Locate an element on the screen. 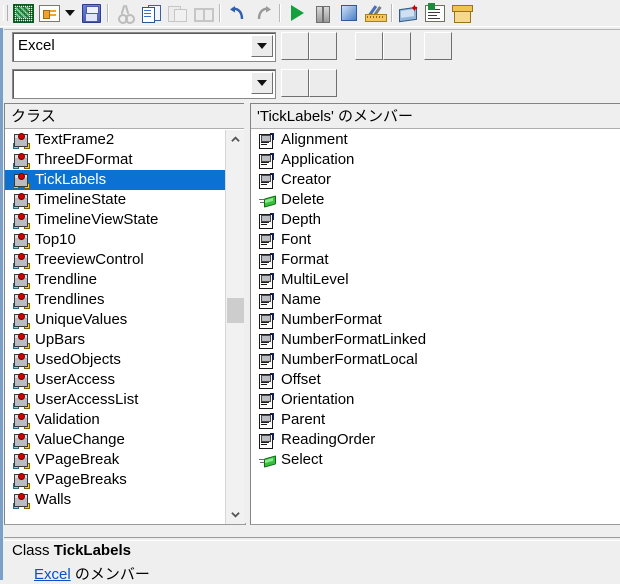  class-list-item: TreeviewControl is located at coordinates (115, 260).